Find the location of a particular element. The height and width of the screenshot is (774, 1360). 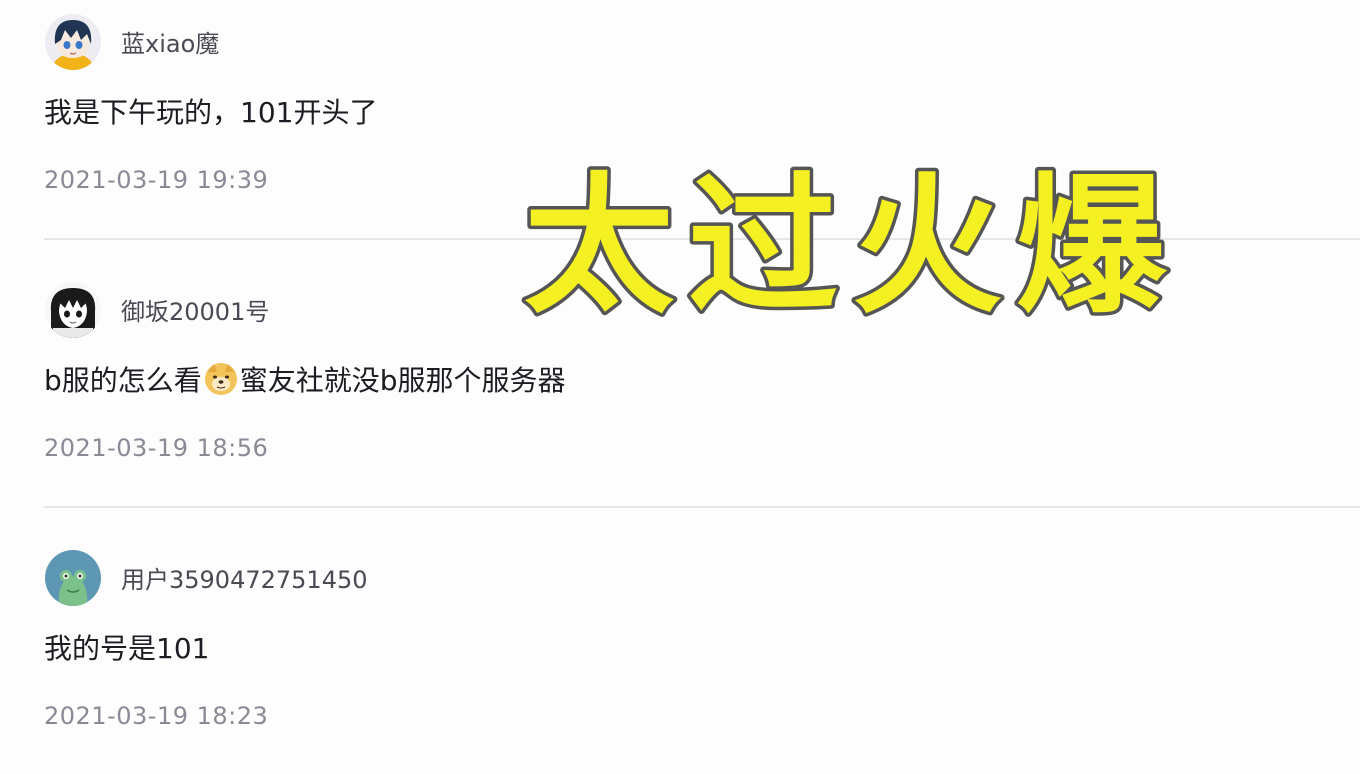

comment-timestamp: 2021-03-19 18:56 is located at coordinates (156, 448).